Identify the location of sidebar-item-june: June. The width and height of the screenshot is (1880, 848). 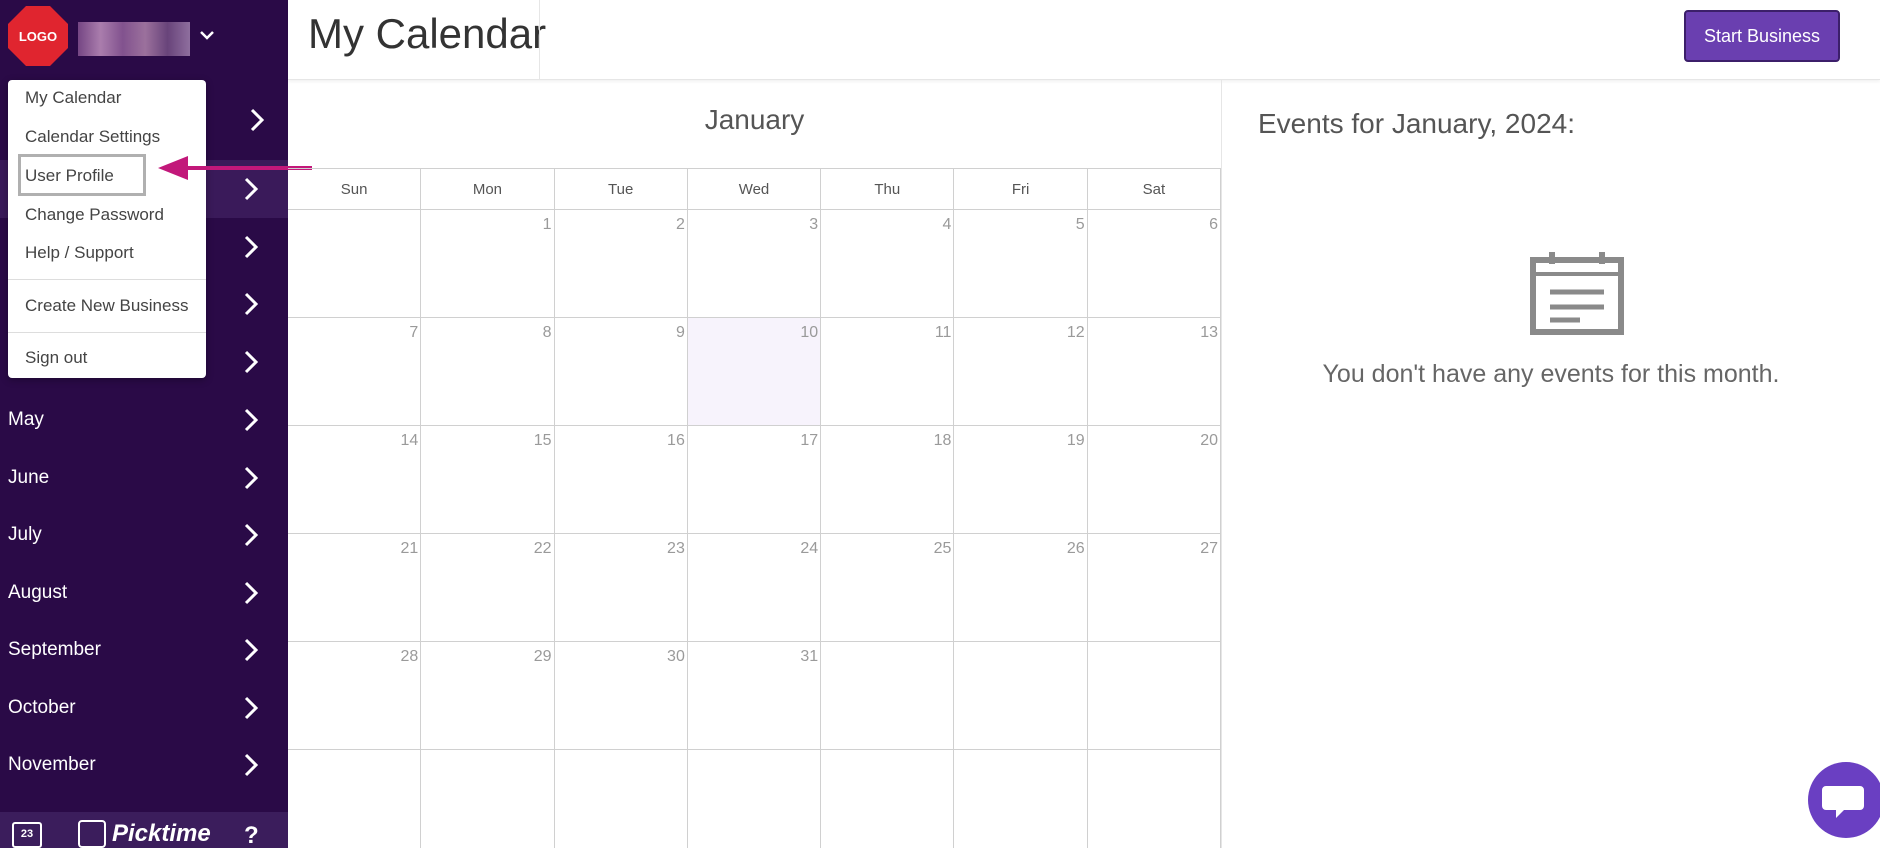
(144, 478).